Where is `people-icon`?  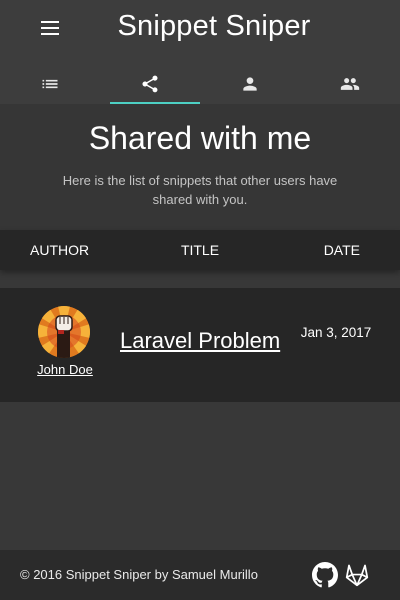 people-icon is located at coordinates (350, 84).